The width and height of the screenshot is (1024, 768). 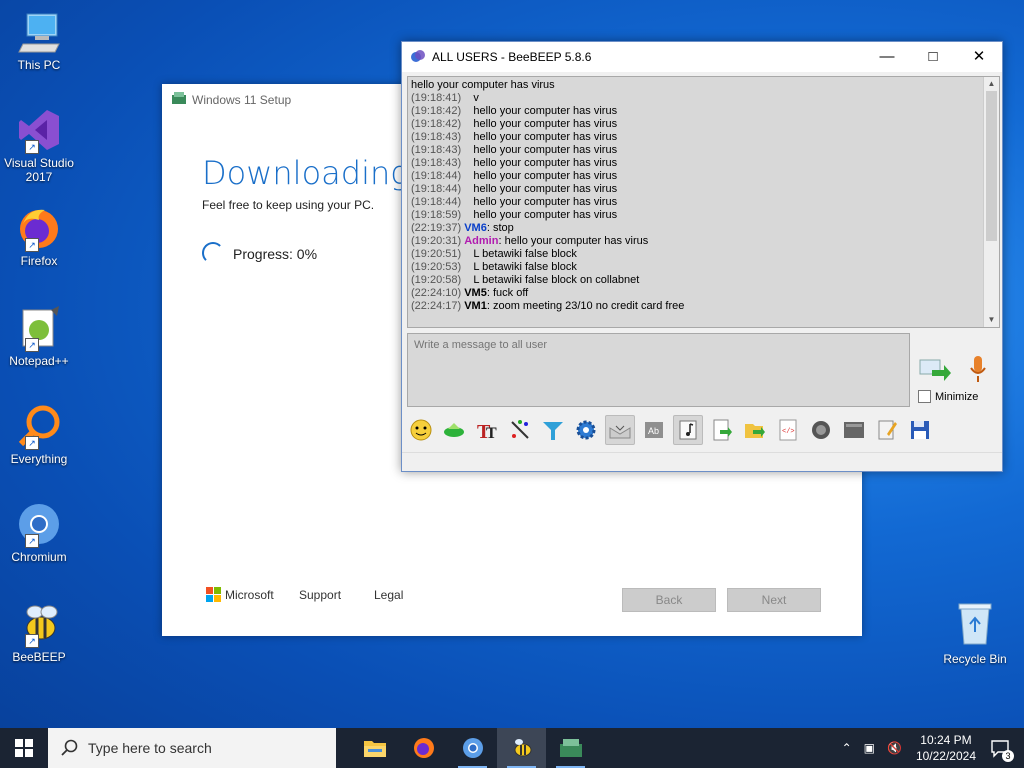 I want to click on desktop-icon-everything: ↗ Everything, so click(x=39, y=434).